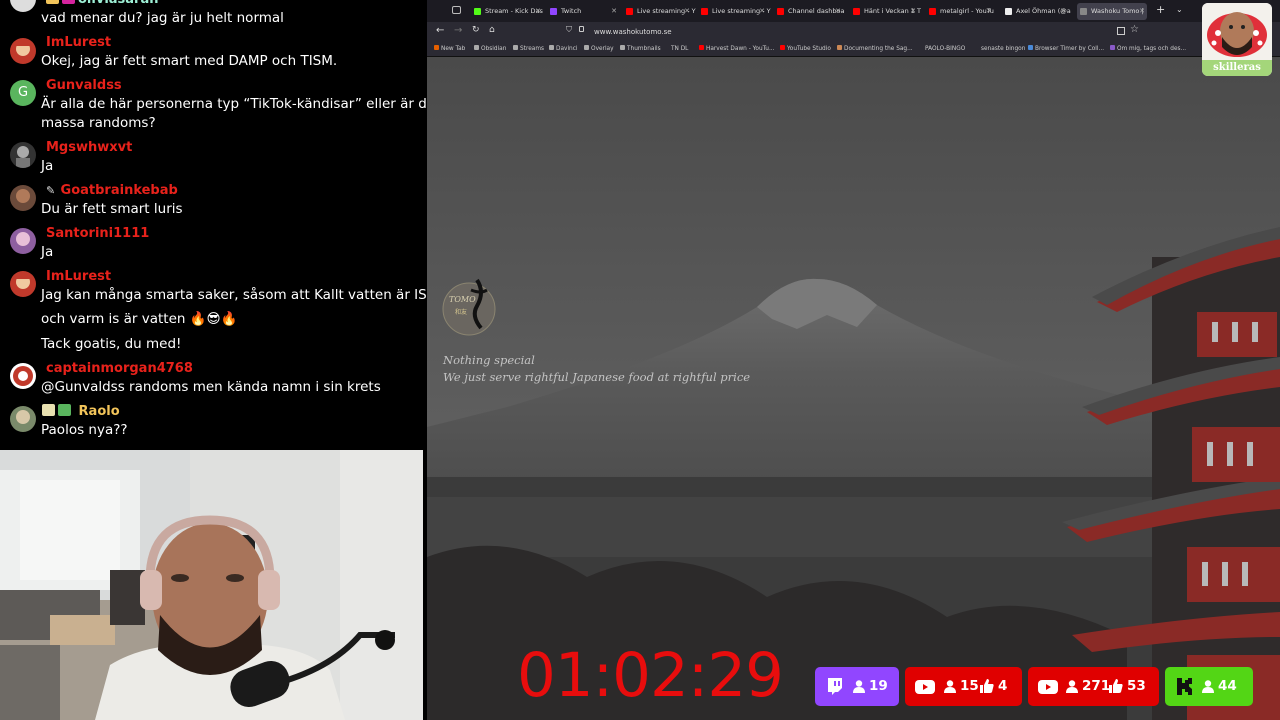 The height and width of the screenshot is (720, 1280). Describe the element at coordinates (960, 11) in the screenshot. I see `browser-tab: metalgirl - YouTu ✕` at that location.